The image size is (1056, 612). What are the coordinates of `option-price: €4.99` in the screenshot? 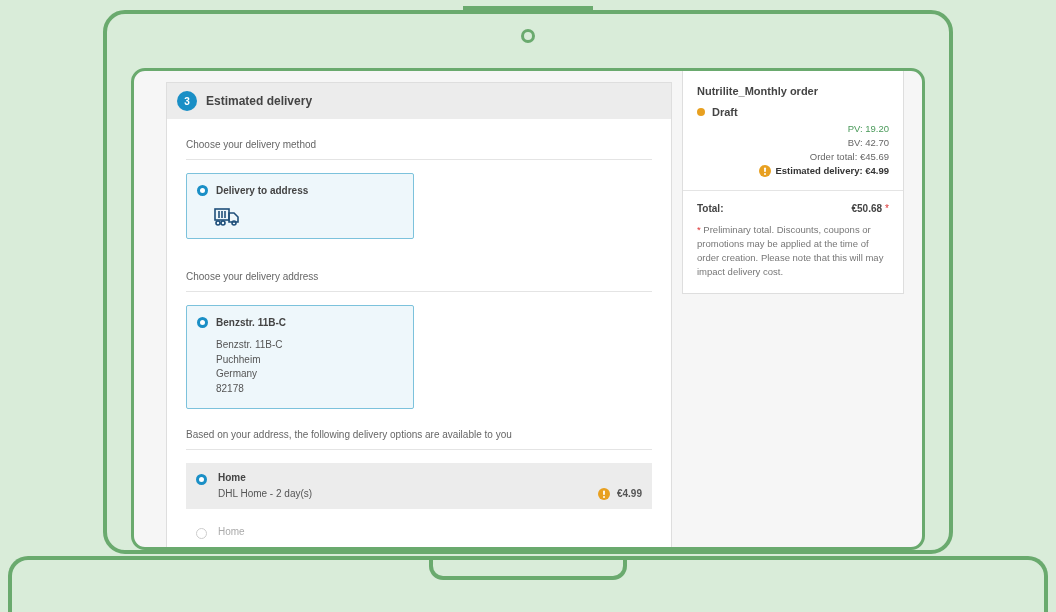 It's located at (629, 494).